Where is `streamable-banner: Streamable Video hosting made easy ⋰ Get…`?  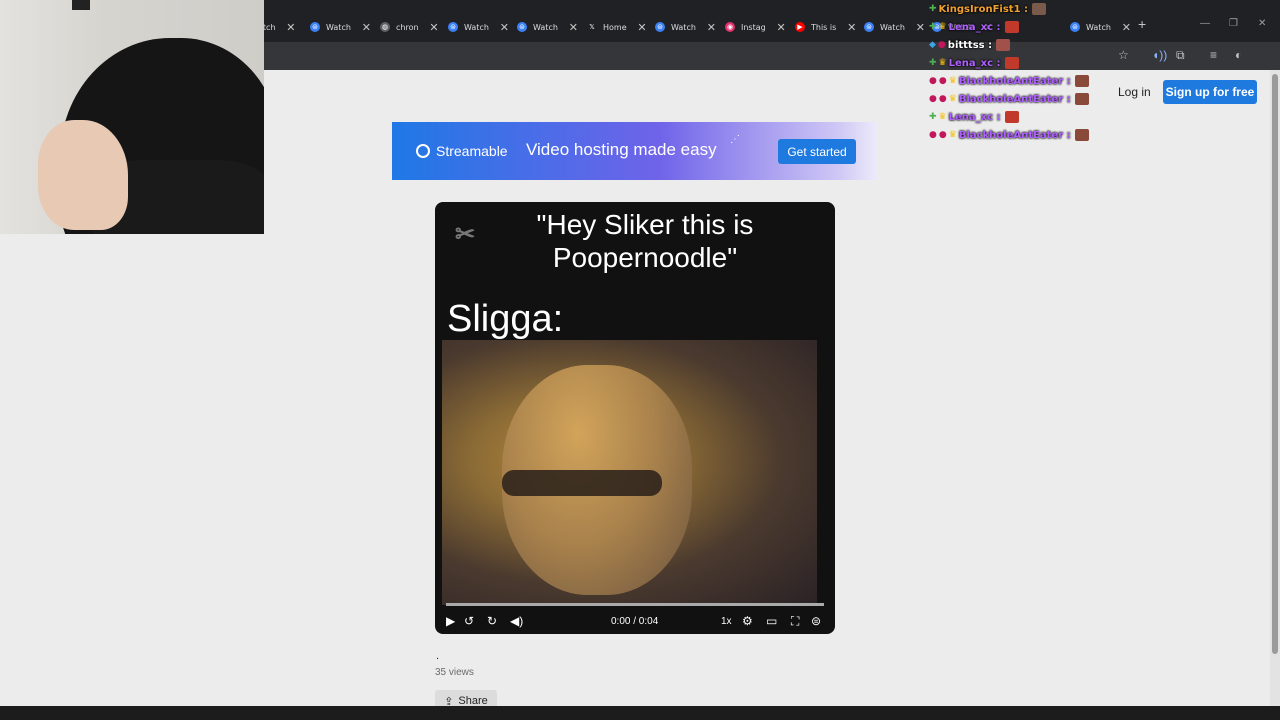
streamable-banner: Streamable Video hosting made easy ⋰ Get… is located at coordinates (634, 151).